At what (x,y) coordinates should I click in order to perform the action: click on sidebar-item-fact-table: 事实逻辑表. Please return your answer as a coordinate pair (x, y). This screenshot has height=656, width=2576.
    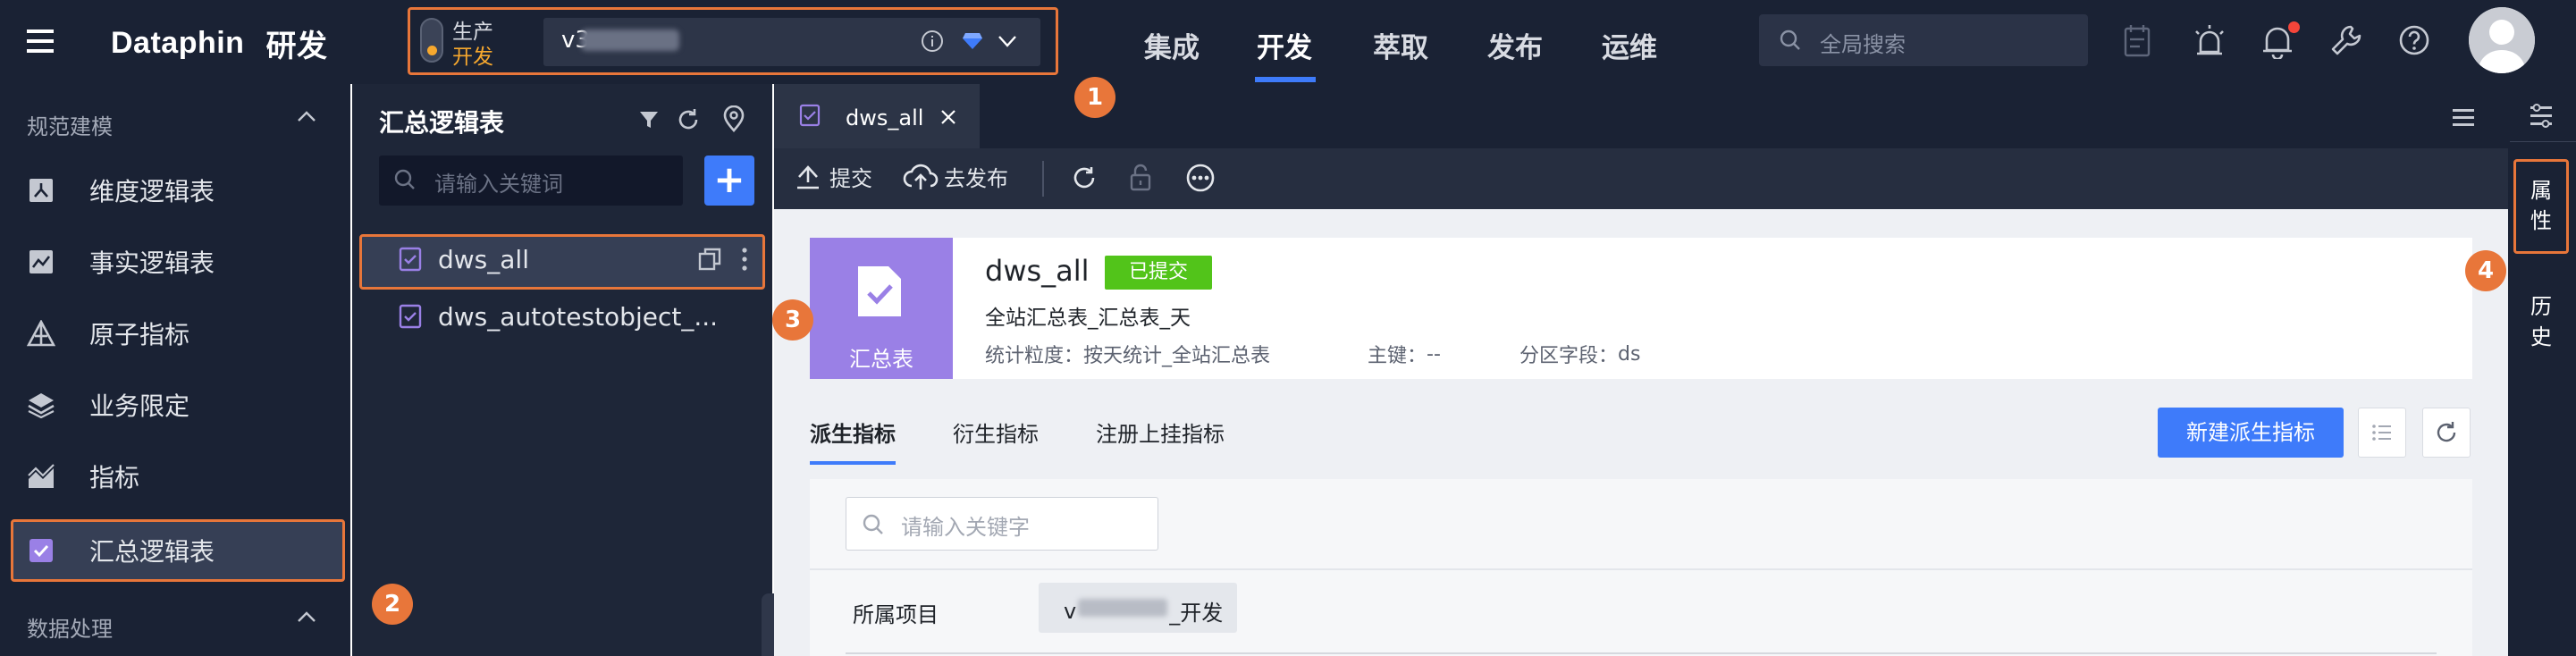
    Looking at the image, I should click on (180, 262).